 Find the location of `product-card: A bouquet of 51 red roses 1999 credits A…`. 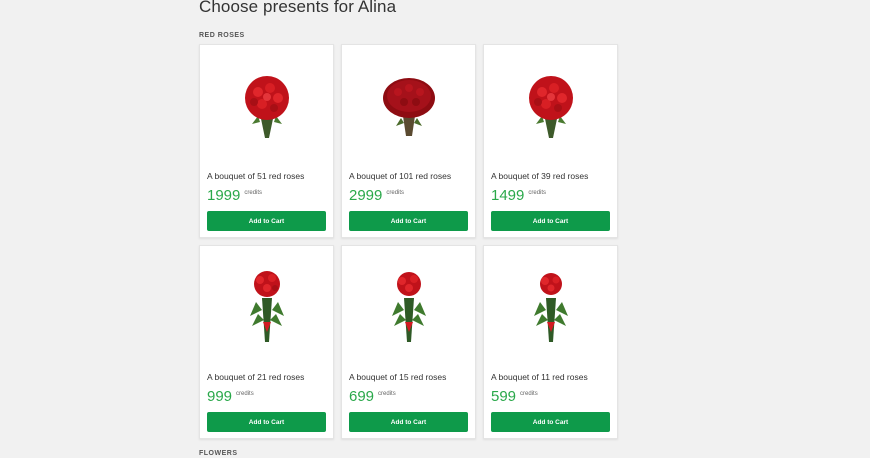

product-card: A bouquet of 51 red roses 1999 credits A… is located at coordinates (266, 141).